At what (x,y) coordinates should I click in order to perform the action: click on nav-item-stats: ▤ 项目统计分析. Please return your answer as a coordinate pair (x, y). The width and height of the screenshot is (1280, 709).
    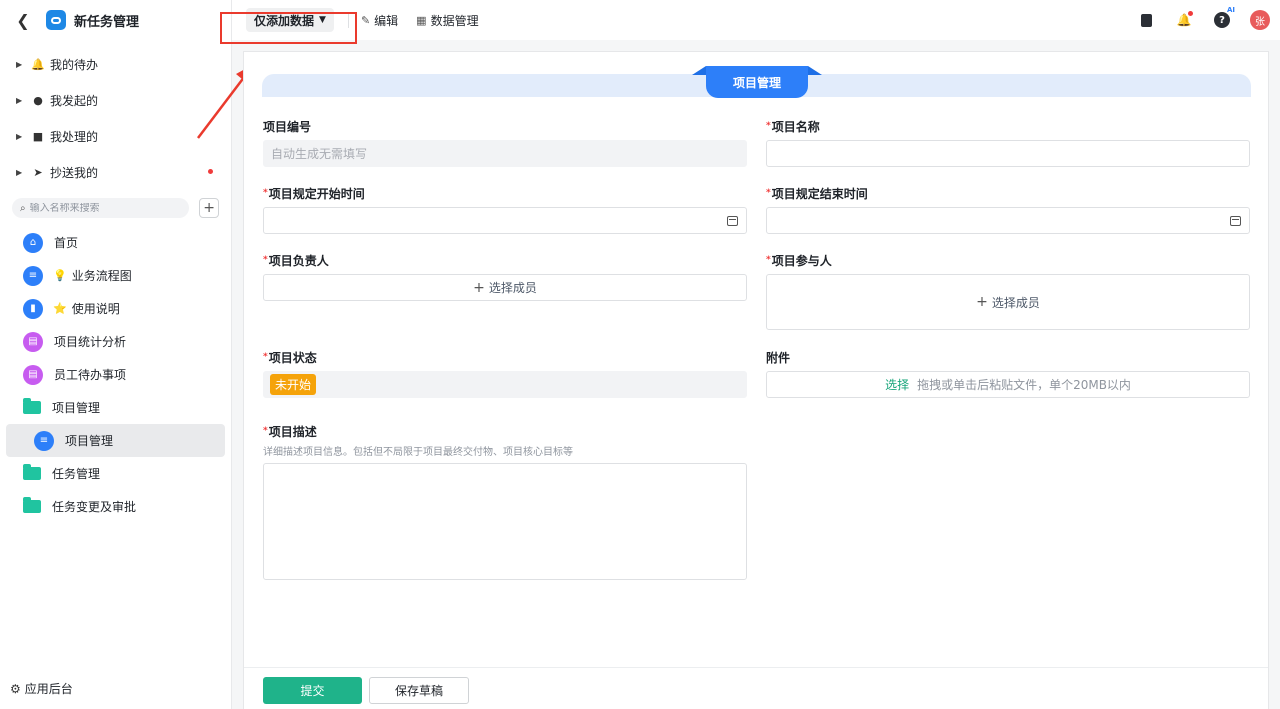
    Looking at the image, I should click on (115, 341).